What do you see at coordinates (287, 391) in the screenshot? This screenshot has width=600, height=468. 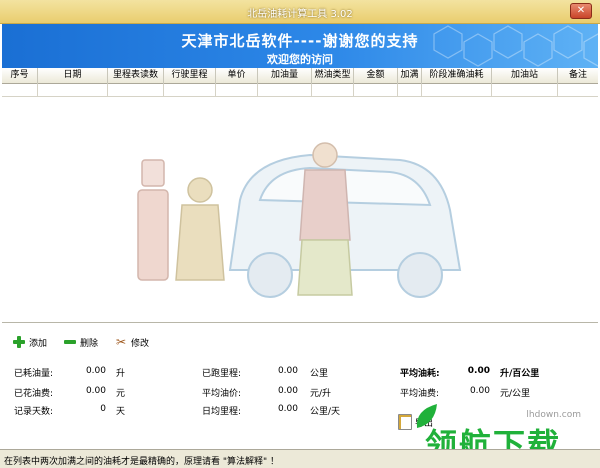 I see `avg-price-value: 0.00` at bounding box center [287, 391].